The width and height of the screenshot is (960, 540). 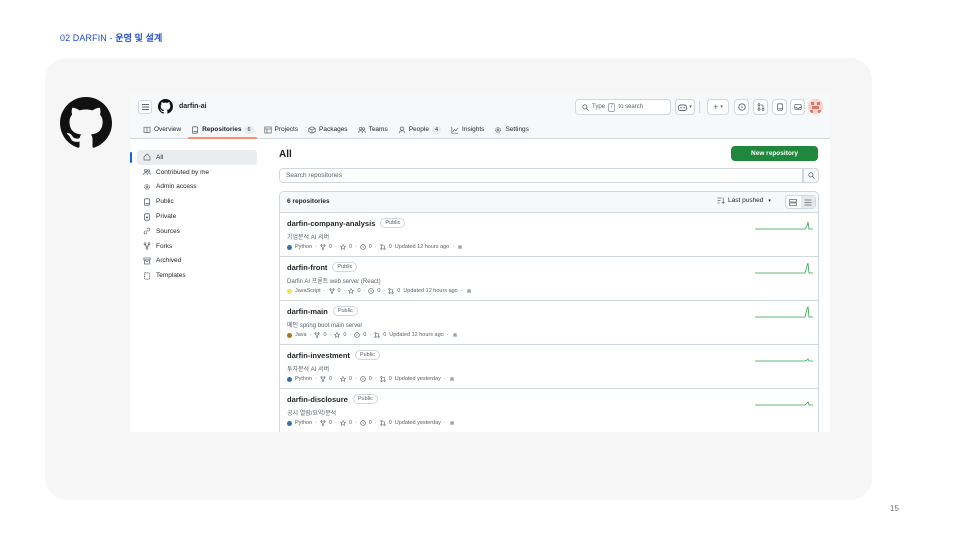 What do you see at coordinates (307, 267) in the screenshot?
I see `repo-name-link: darfin-front` at bounding box center [307, 267].